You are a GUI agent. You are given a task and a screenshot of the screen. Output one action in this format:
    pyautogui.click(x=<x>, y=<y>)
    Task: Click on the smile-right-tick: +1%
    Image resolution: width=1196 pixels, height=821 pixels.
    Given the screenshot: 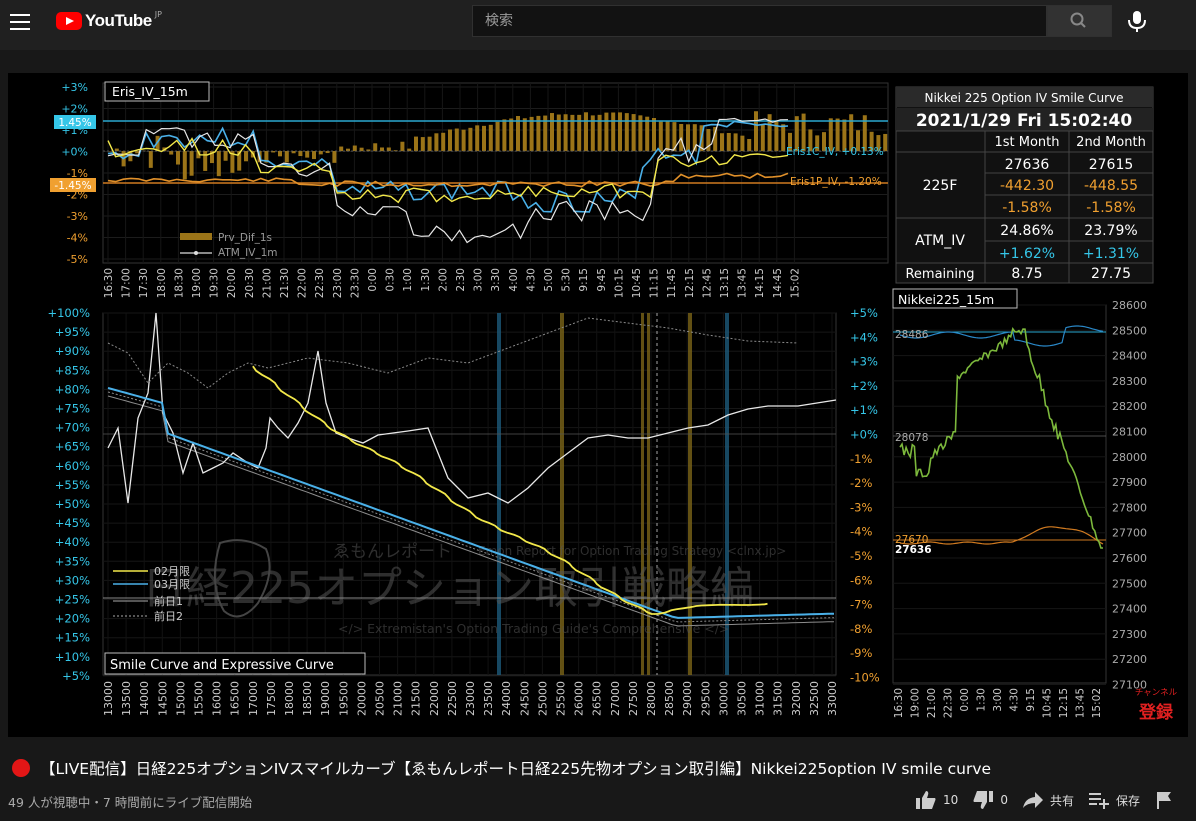 What is the action you would take?
    pyautogui.click(x=864, y=410)
    